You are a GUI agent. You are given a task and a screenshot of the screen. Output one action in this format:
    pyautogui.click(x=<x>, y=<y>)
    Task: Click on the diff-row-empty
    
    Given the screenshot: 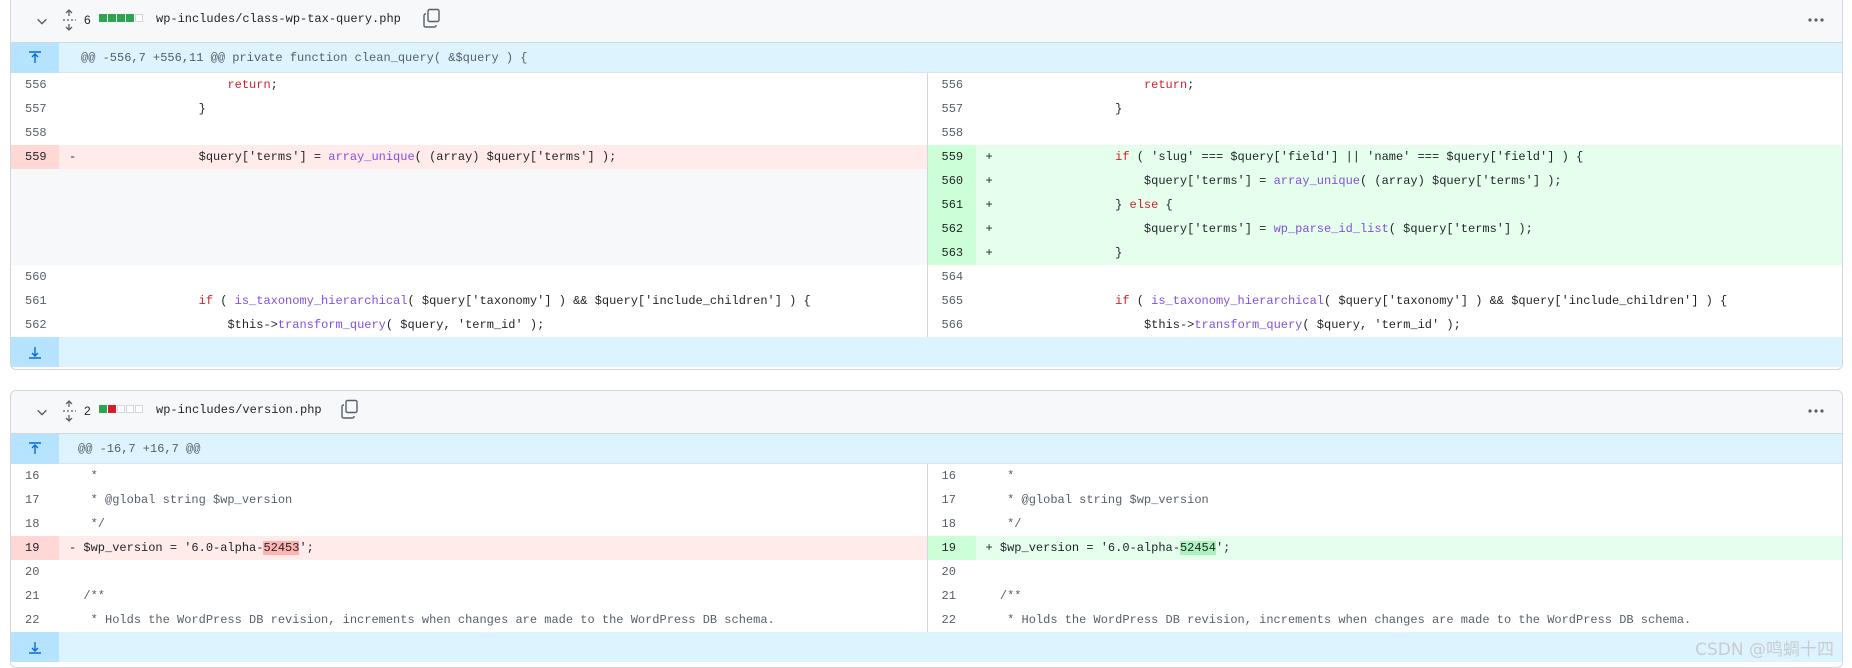 What is the action you would take?
    pyautogui.click(x=469, y=181)
    